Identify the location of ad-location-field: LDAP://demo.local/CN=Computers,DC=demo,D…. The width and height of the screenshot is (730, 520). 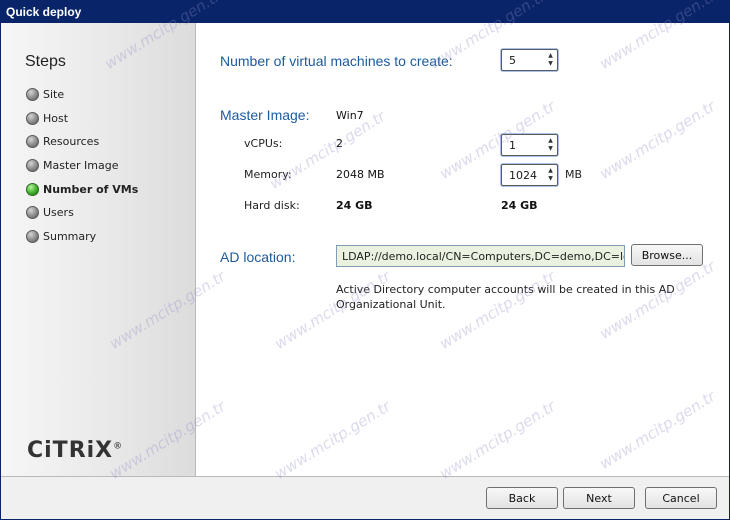
(480, 256).